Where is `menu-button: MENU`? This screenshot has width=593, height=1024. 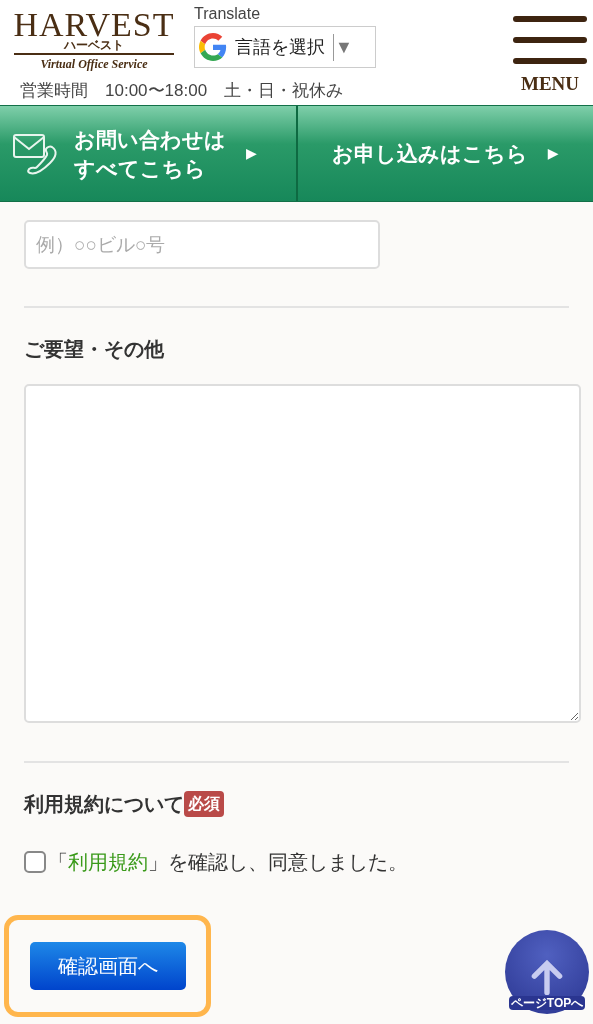
menu-button: MENU is located at coordinates (550, 57).